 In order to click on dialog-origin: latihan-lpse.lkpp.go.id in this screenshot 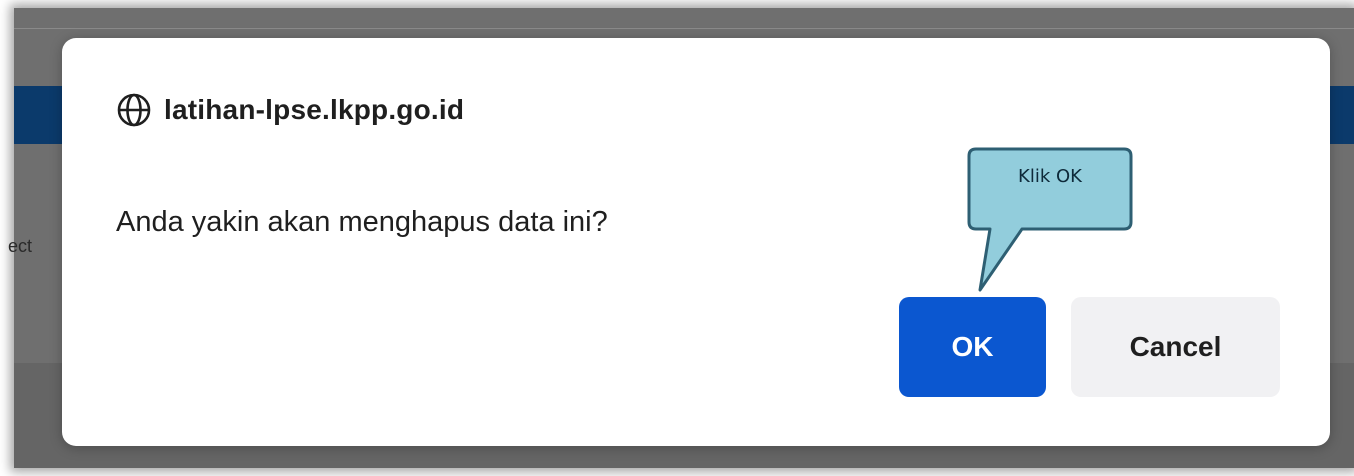, I will do `click(290, 110)`.